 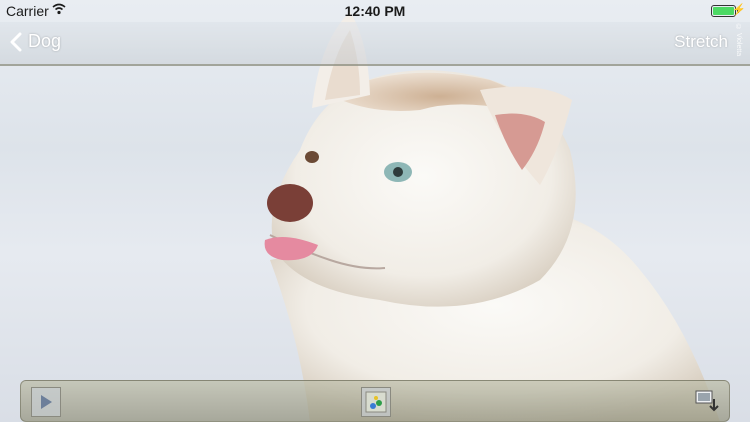 What do you see at coordinates (738, 40) in the screenshot?
I see `photo-credit: © Violetta` at bounding box center [738, 40].